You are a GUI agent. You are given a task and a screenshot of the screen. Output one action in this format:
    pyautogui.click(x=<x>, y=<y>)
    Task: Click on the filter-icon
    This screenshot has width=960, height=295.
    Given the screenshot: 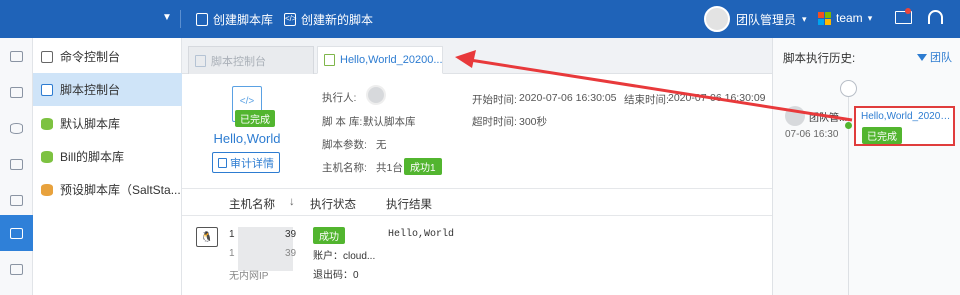 What is the action you would take?
    pyautogui.click(x=922, y=57)
    